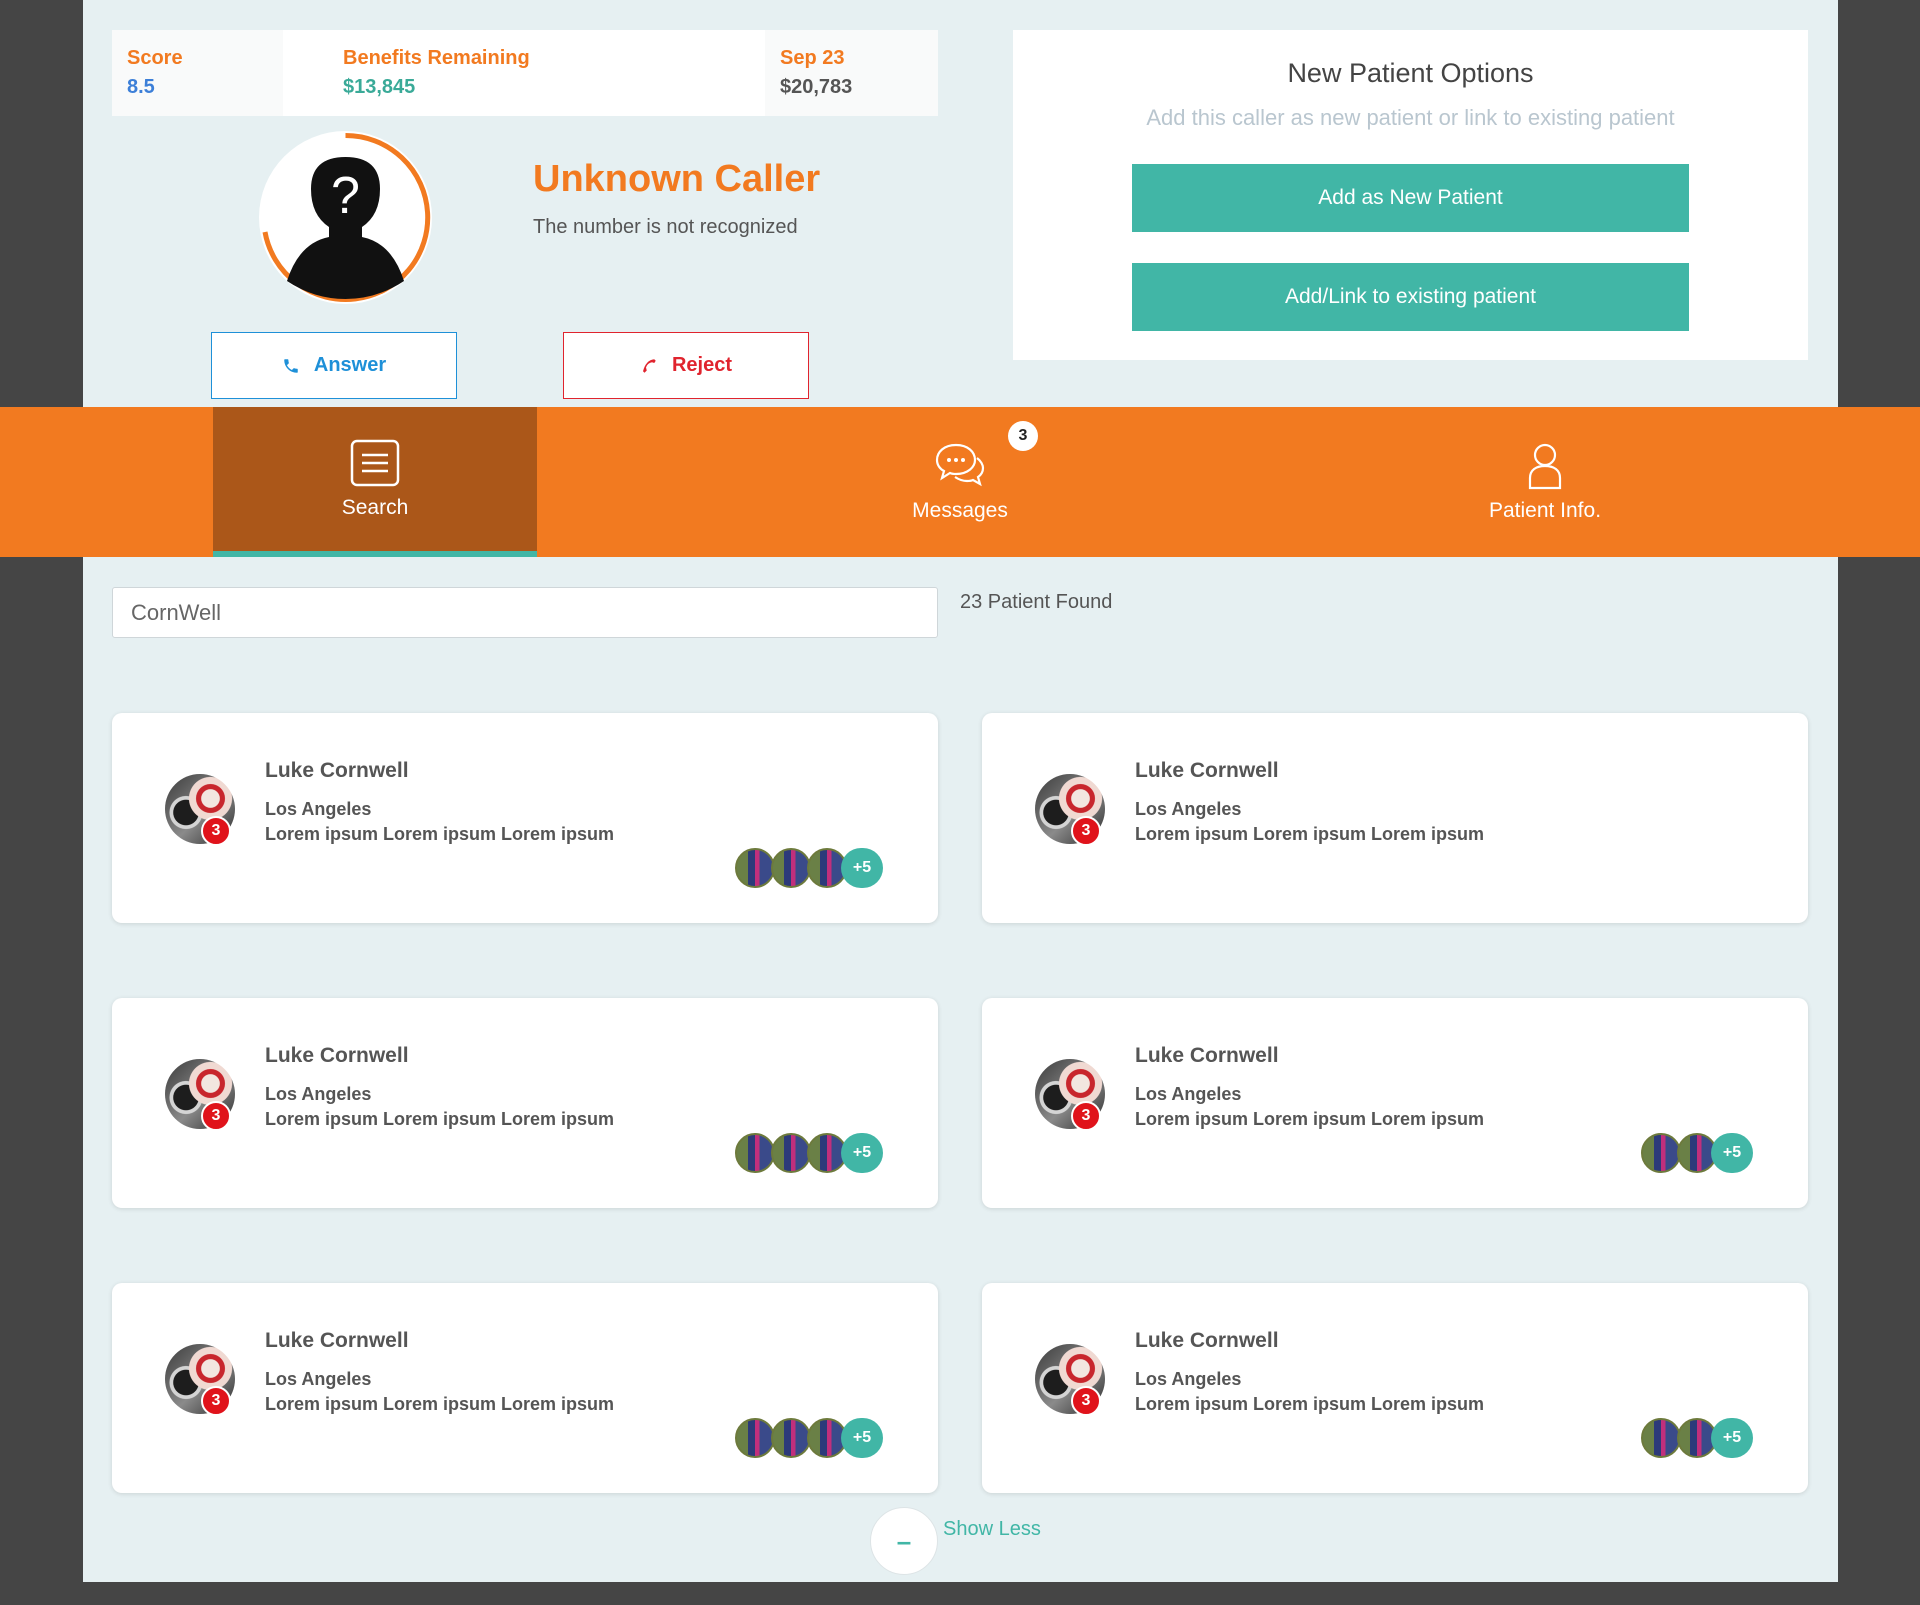 The height and width of the screenshot is (1605, 1920). I want to click on add-new-patient-button: Add as New Patient, so click(1410, 198).